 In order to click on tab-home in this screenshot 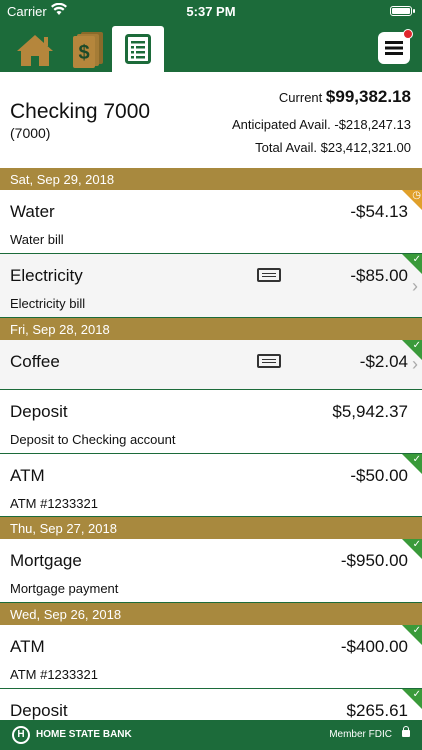, I will do `click(35, 50)`.